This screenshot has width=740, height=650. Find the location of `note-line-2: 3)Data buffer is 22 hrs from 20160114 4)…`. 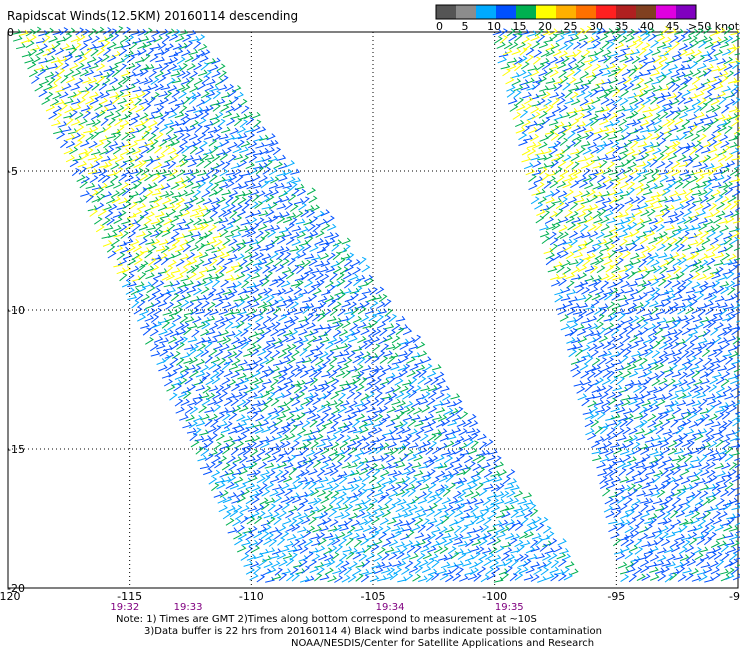

note-line-2: 3)Data buffer is 22 hrs from 20160114 4)… is located at coordinates (373, 631).